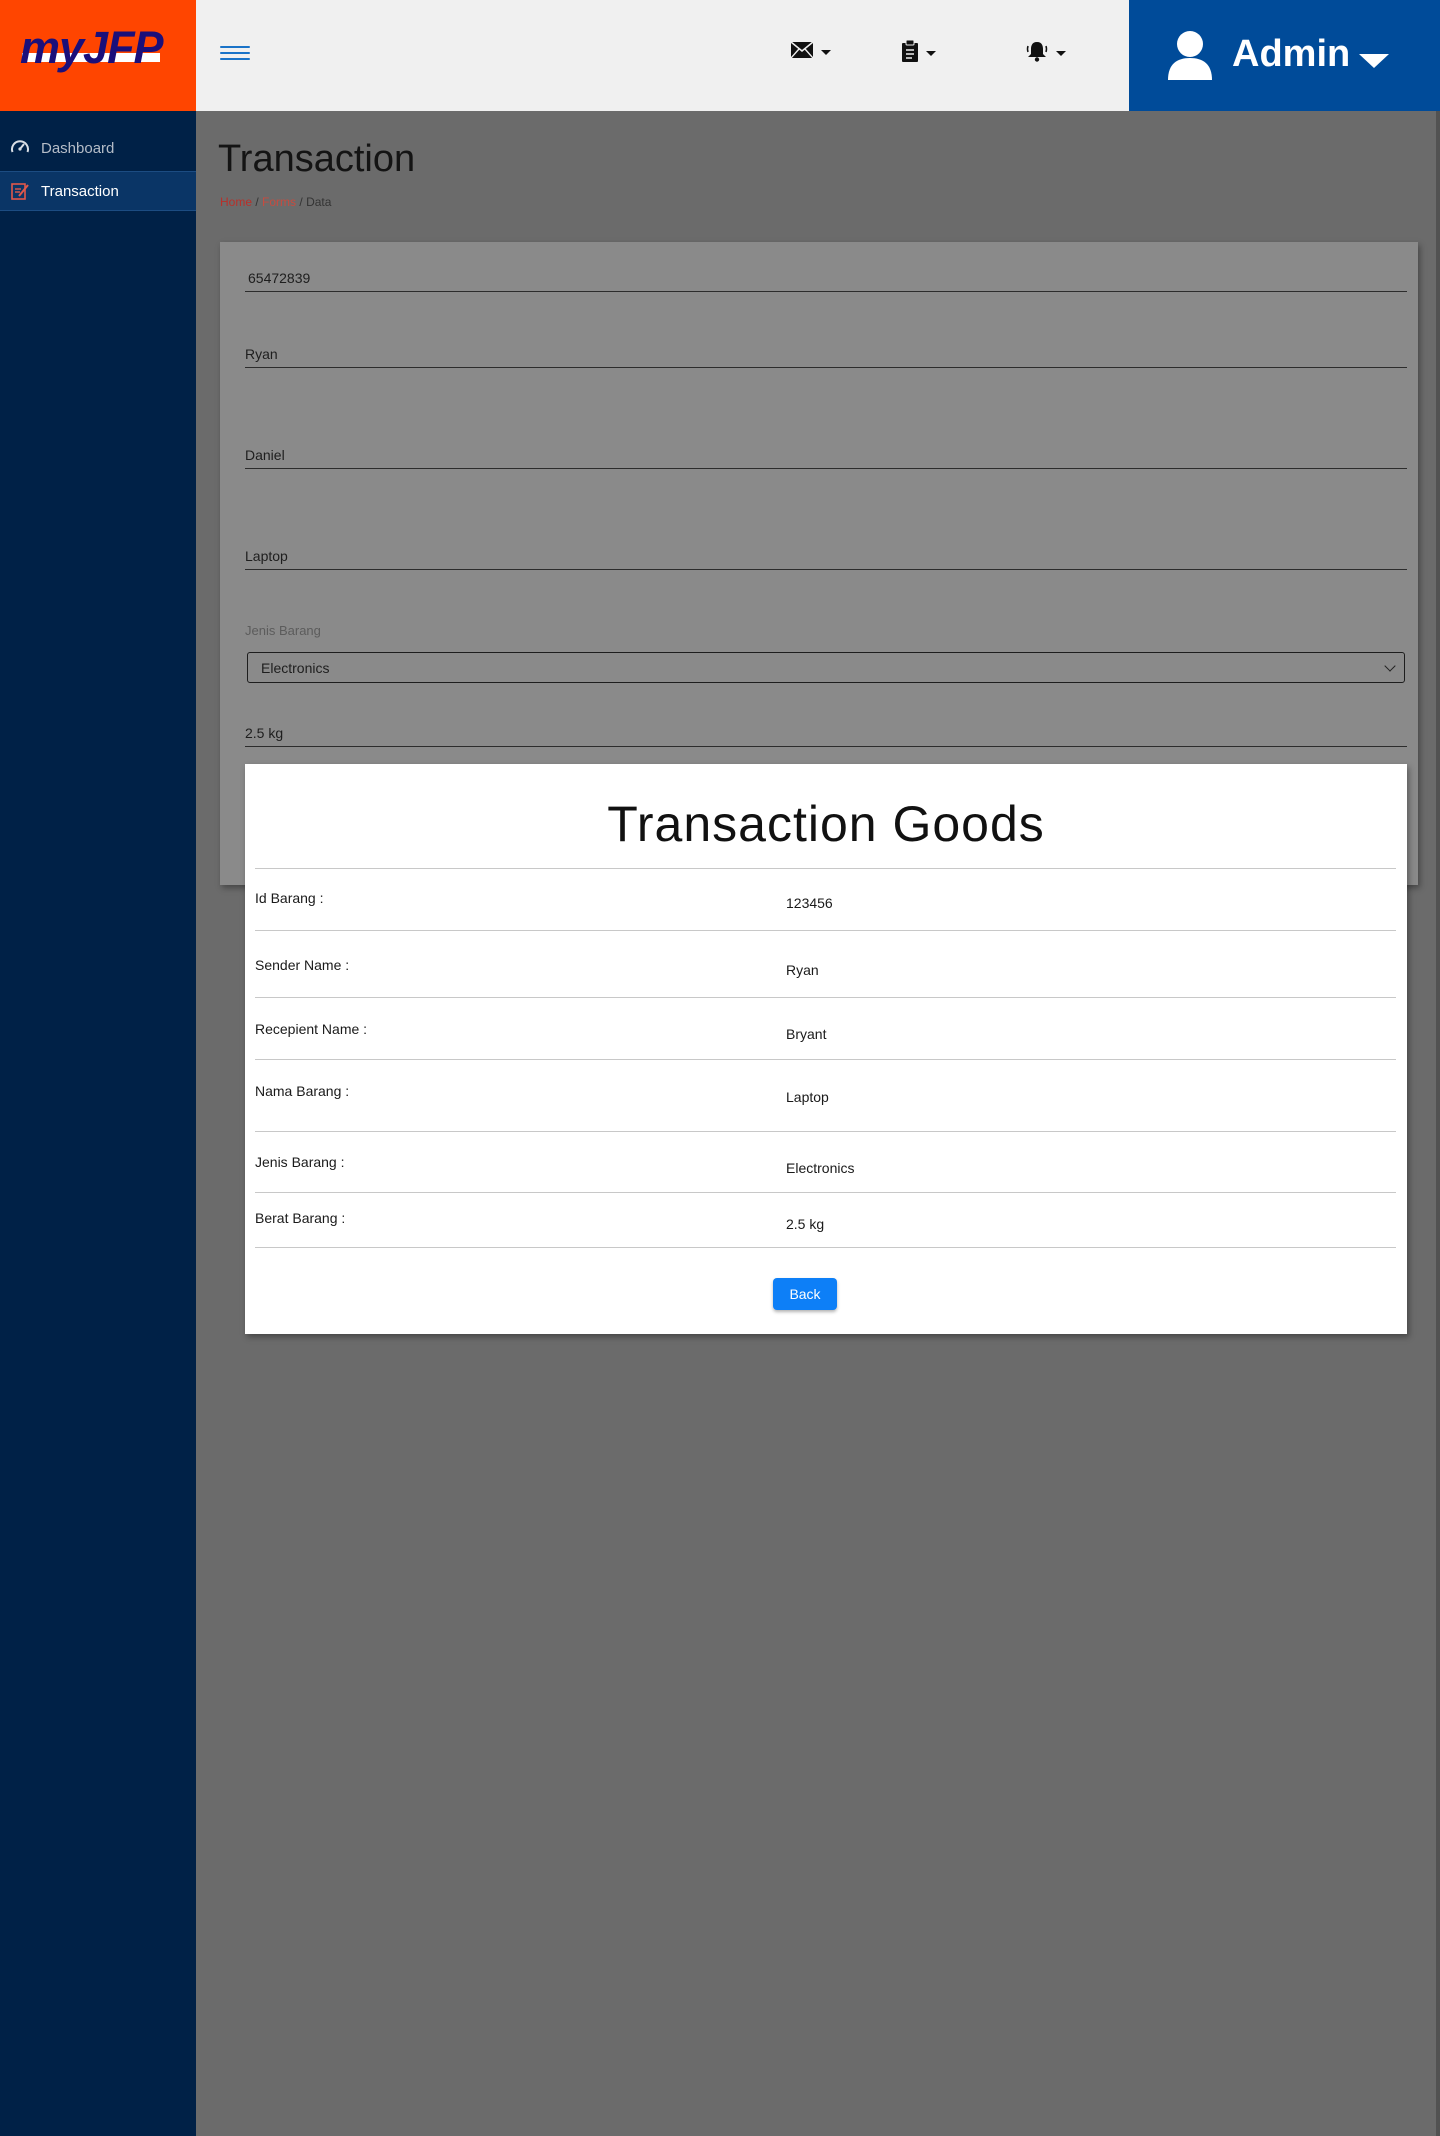 This screenshot has height=2136, width=1440. What do you see at coordinates (78, 148) in the screenshot?
I see `sidebar-item-label: Dashboard` at bounding box center [78, 148].